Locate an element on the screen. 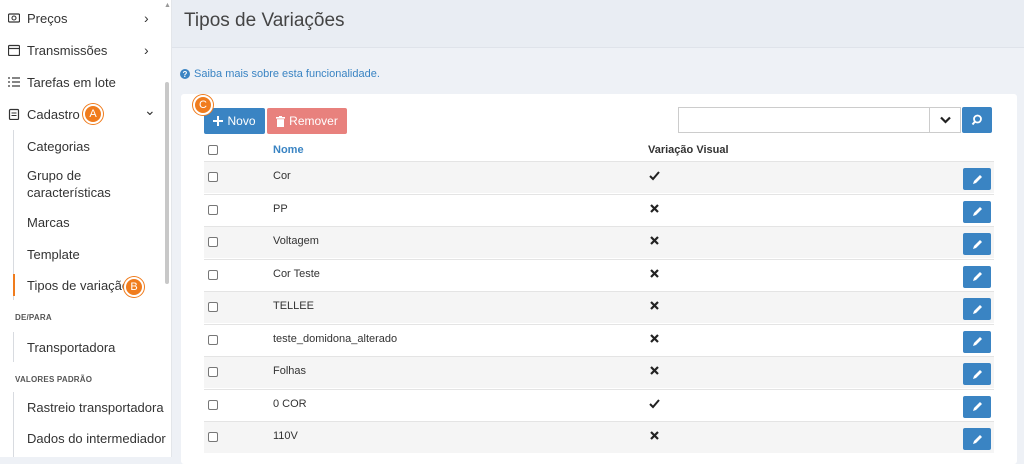  cell-name: Cor Teste is located at coordinates (296, 273).